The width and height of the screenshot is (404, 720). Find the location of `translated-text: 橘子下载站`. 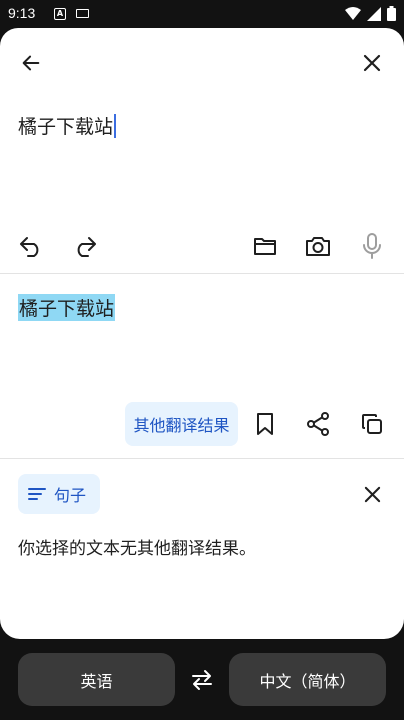

translated-text: 橘子下载站 is located at coordinates (67, 307).